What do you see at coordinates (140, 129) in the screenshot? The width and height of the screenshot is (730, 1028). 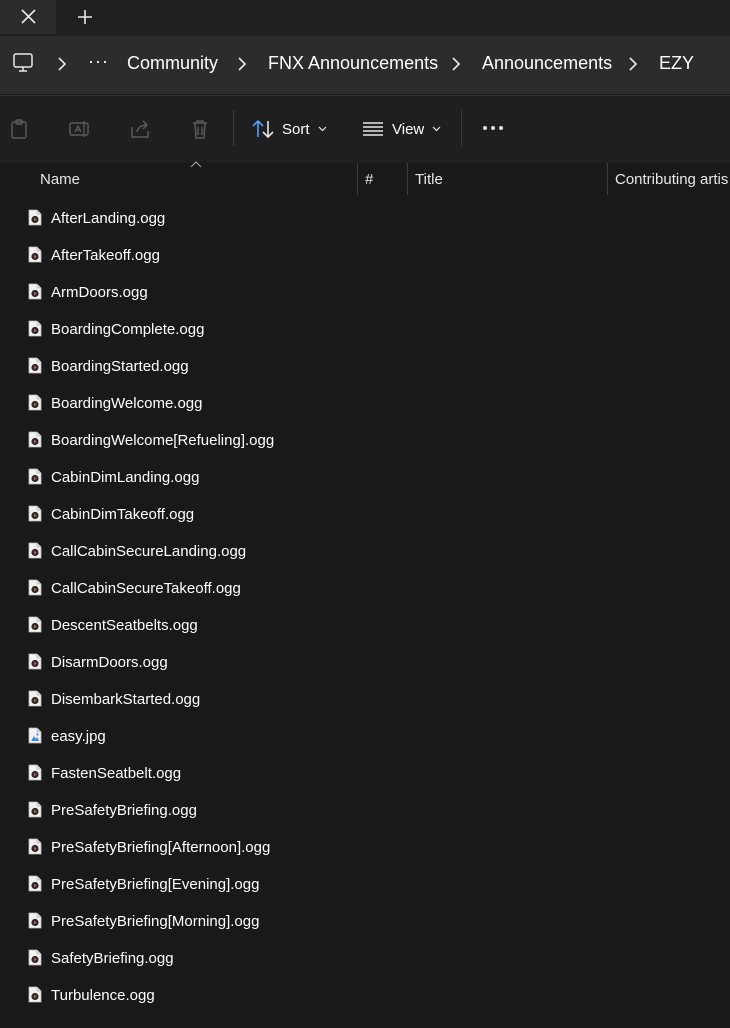 I see `share-icon` at bounding box center [140, 129].